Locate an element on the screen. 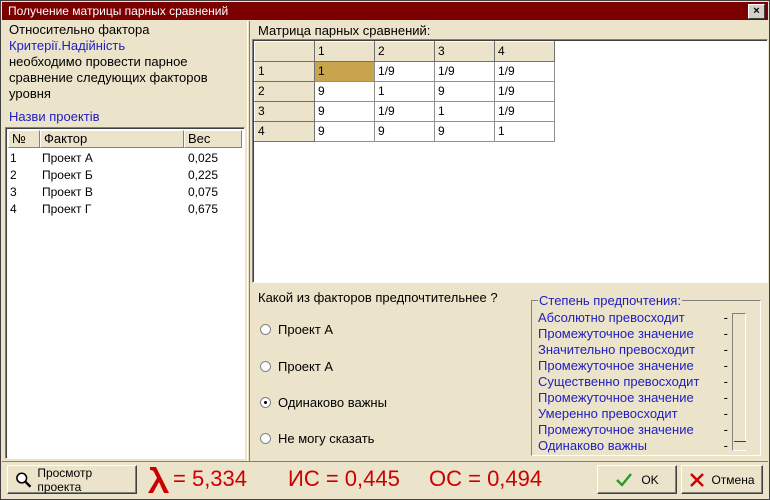 Image resolution: width=770 pixels, height=500 pixels. matrix-col-header: 1 is located at coordinates (344, 51).